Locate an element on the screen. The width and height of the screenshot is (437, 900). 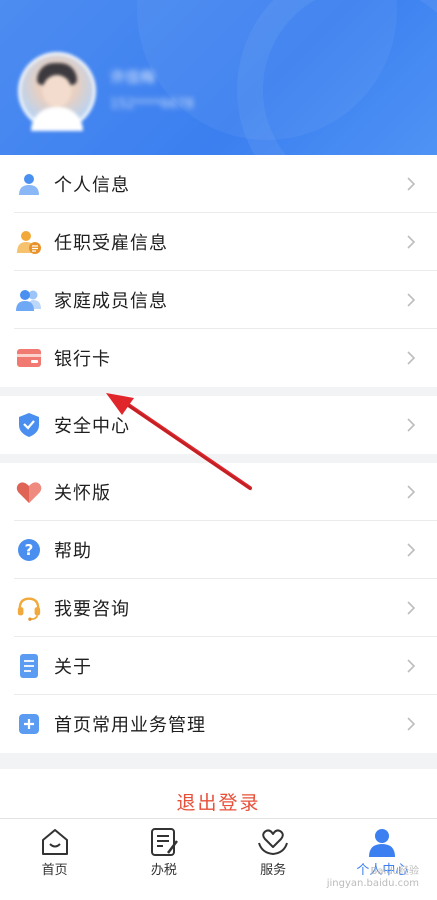
user-name: 许佳梅 is located at coordinates (133, 77).